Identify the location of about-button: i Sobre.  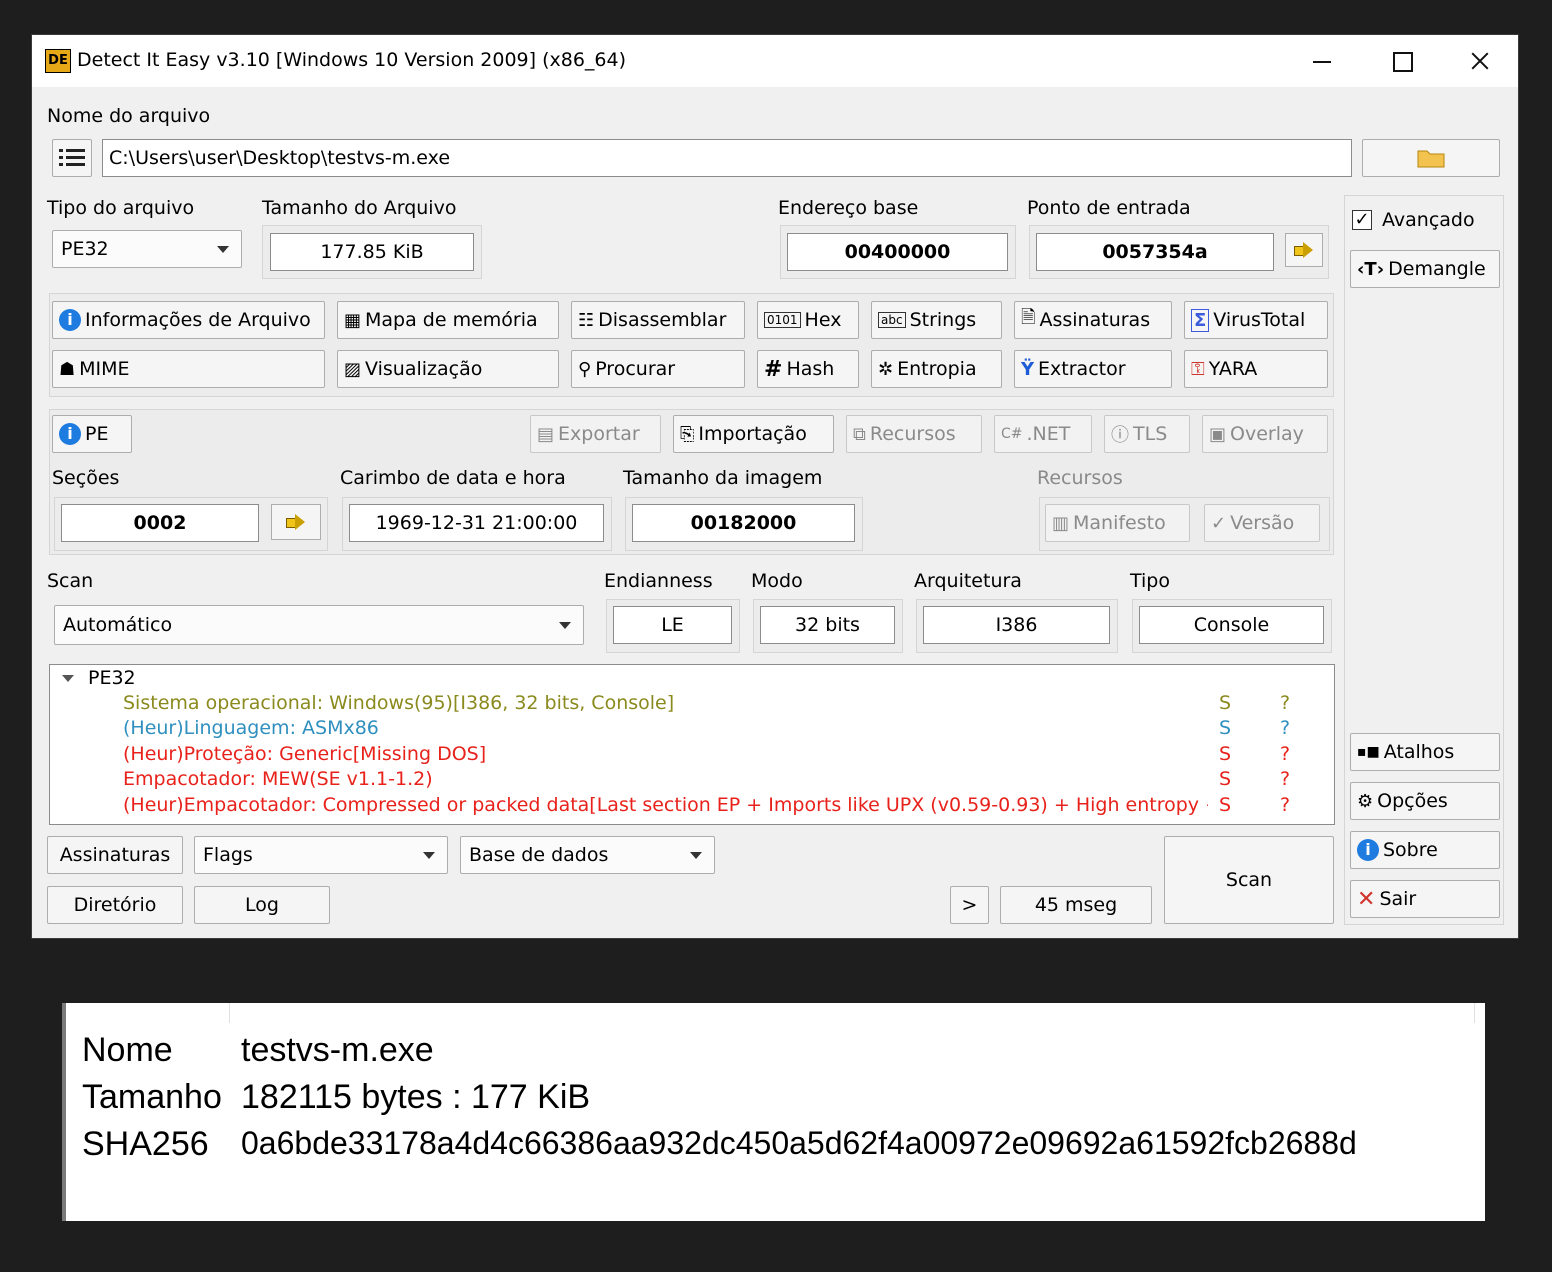
(1425, 850).